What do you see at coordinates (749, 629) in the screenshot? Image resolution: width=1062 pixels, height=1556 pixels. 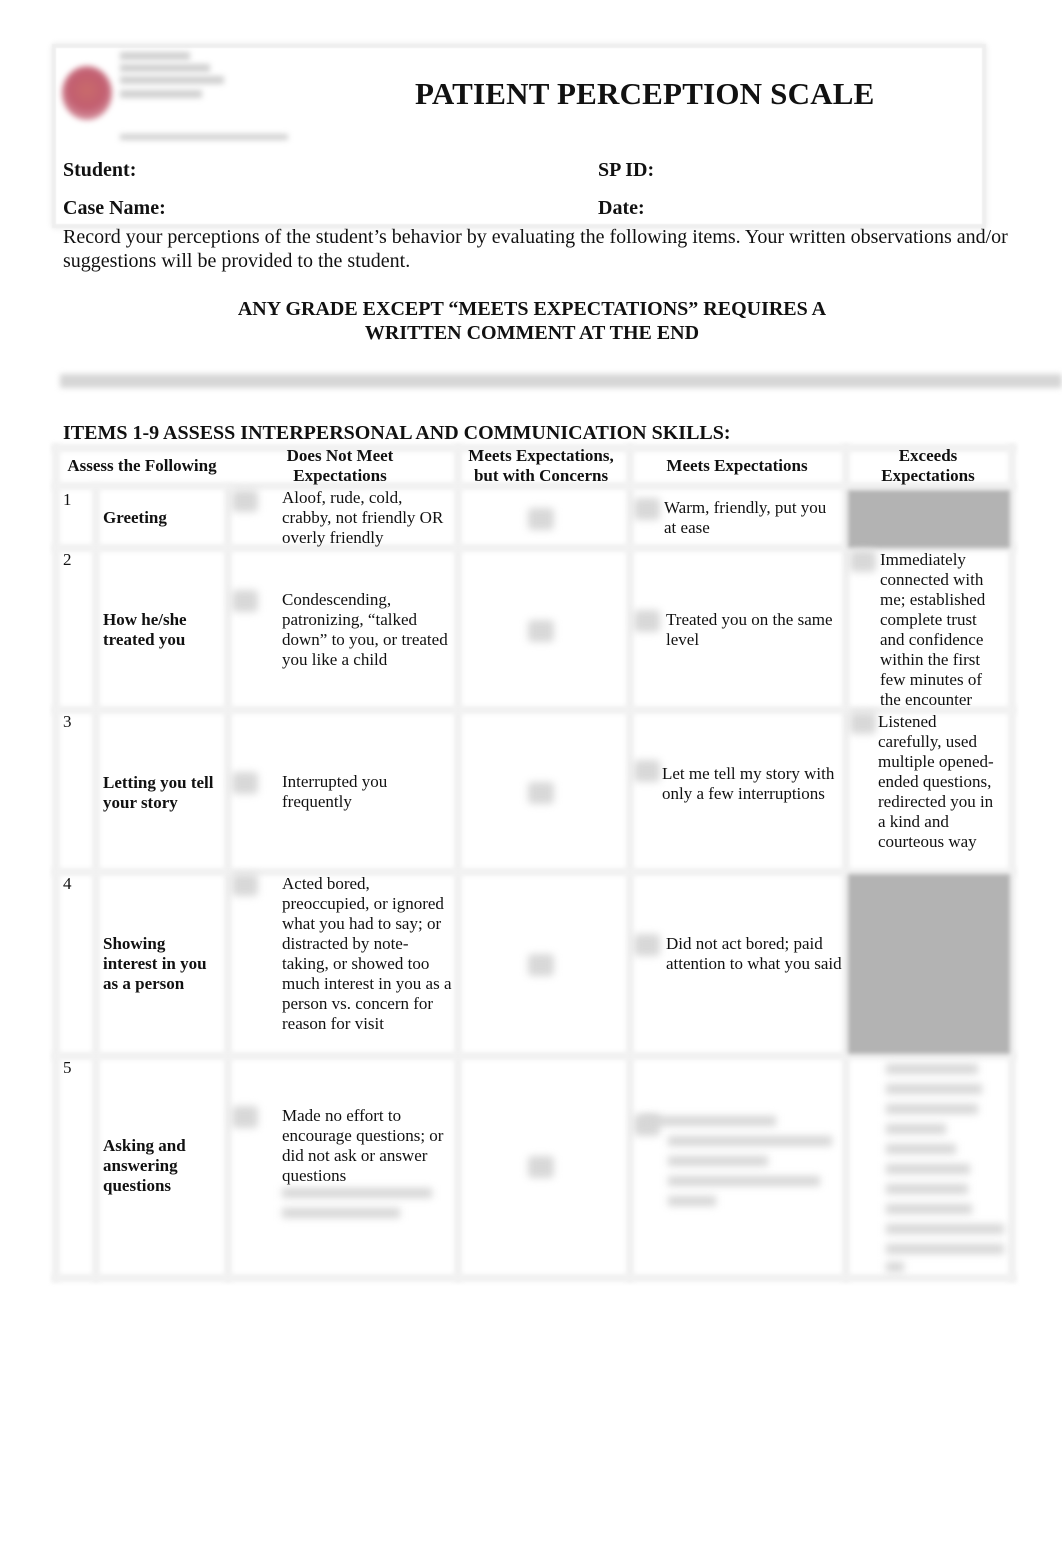 I see `desc-meets: Treated you on the same level` at bounding box center [749, 629].